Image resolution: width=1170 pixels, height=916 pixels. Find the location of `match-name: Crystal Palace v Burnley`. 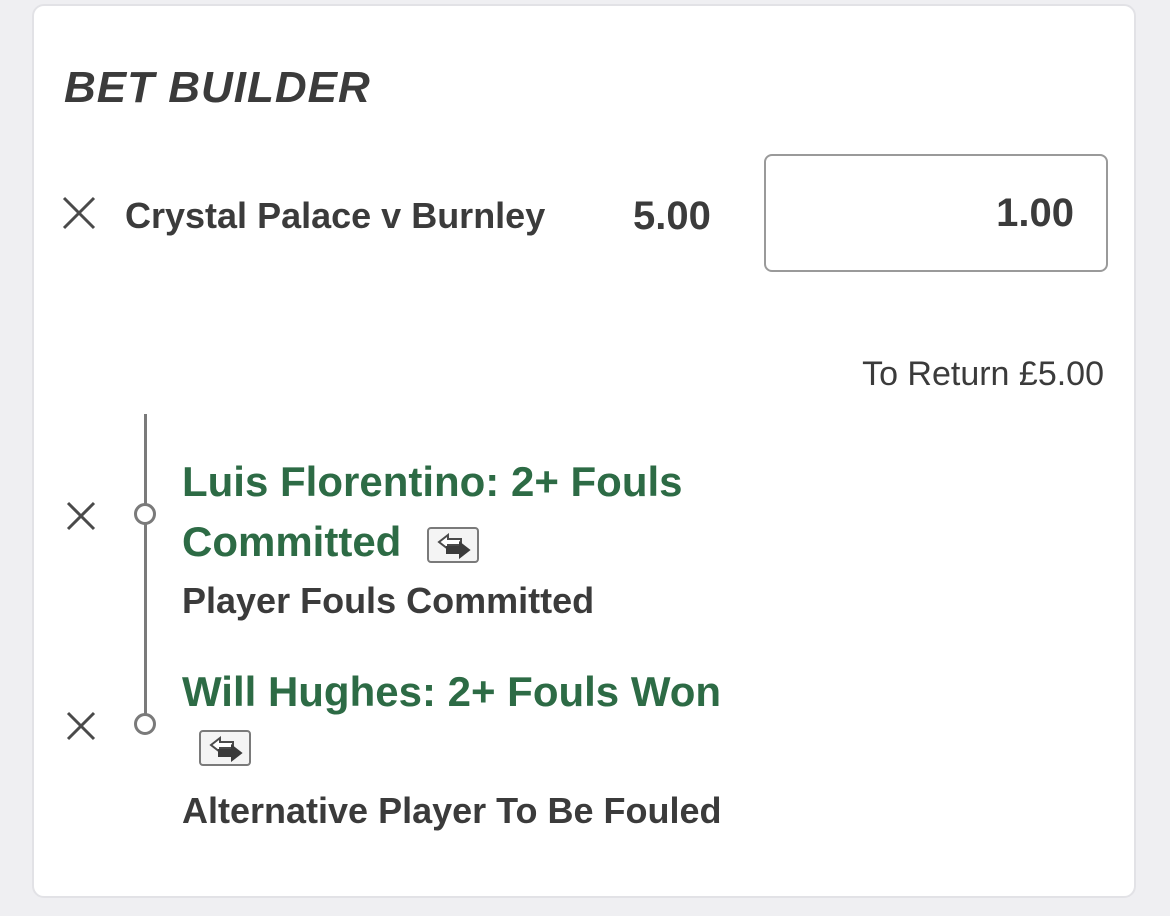

match-name: Crystal Palace v Burnley is located at coordinates (335, 215).